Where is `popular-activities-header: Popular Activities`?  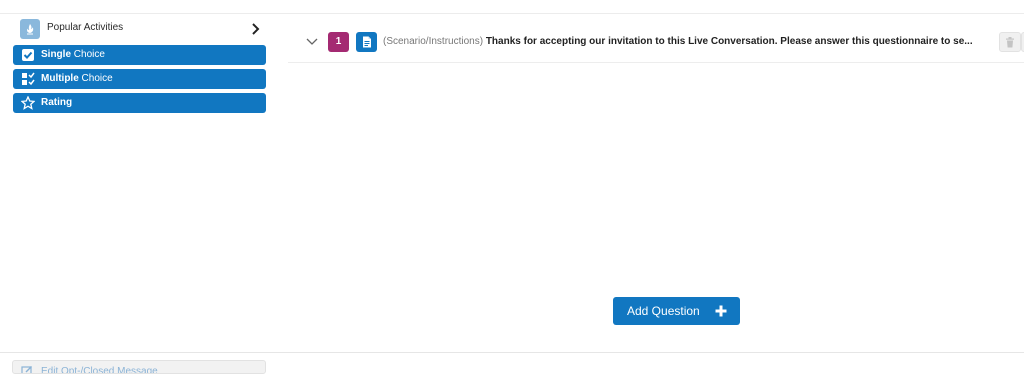
popular-activities-header: Popular Activities is located at coordinates (142, 30).